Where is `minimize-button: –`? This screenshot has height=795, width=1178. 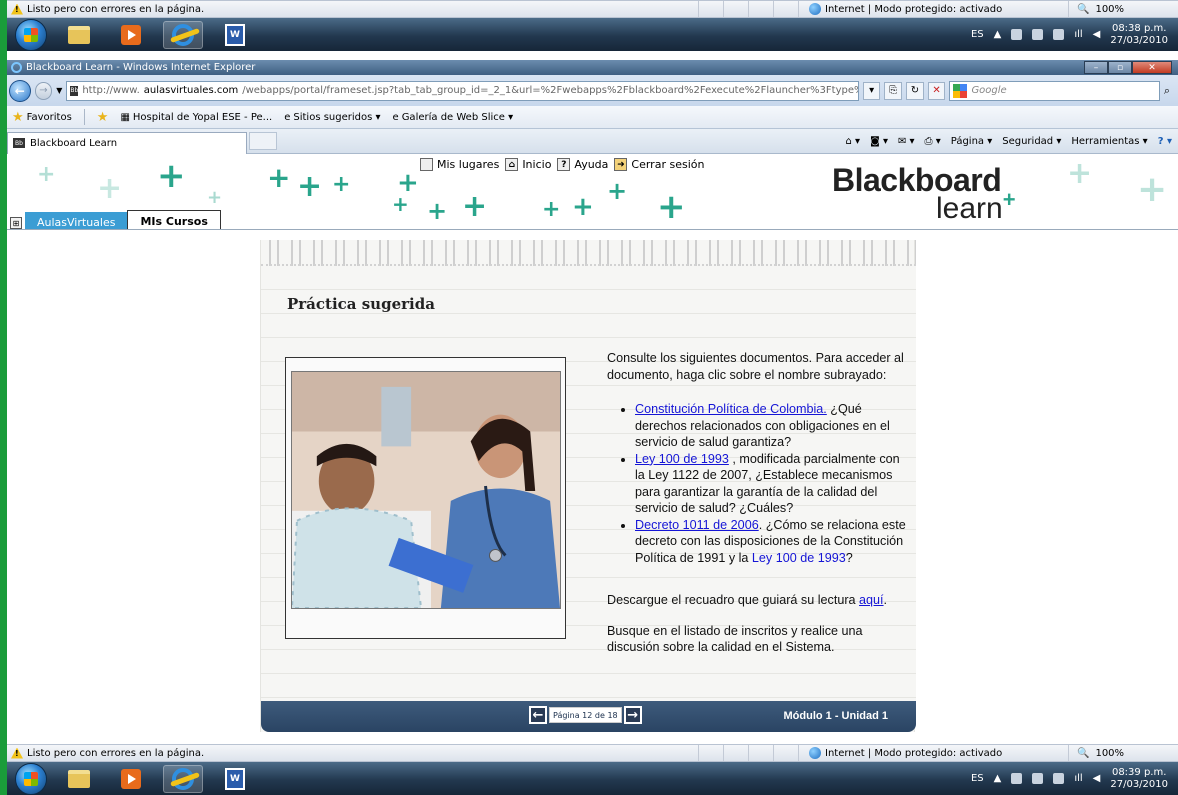
minimize-button: – is located at coordinates (1096, 67).